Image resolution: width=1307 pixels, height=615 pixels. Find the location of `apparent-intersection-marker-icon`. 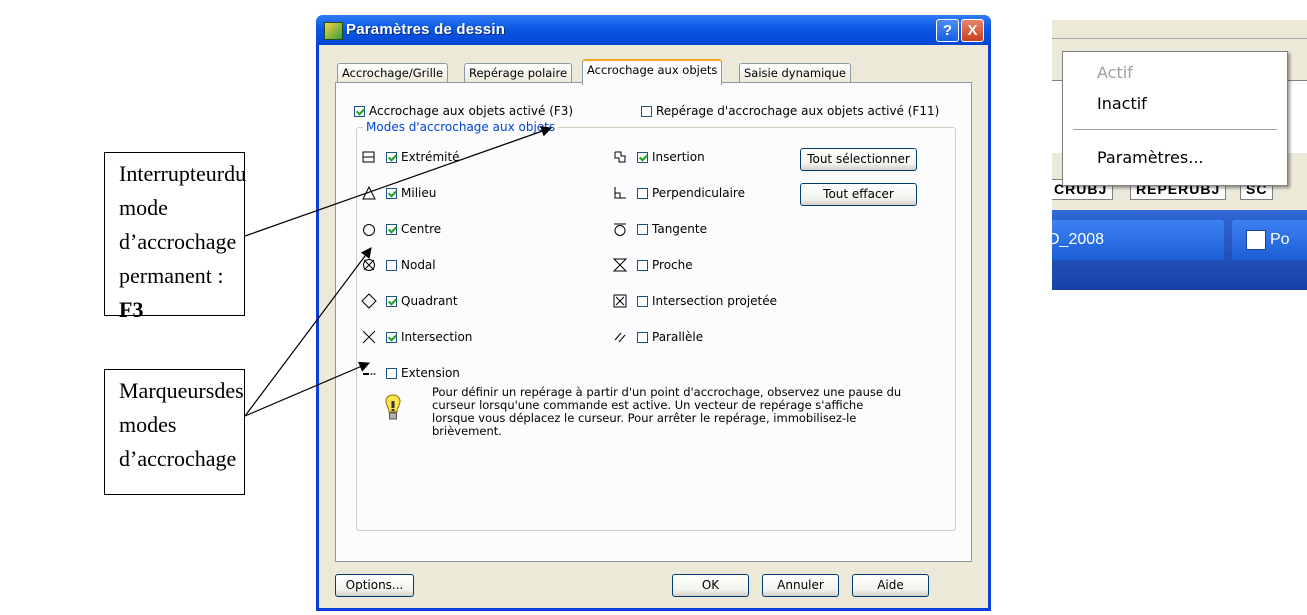

apparent-intersection-marker-icon is located at coordinates (620, 301).